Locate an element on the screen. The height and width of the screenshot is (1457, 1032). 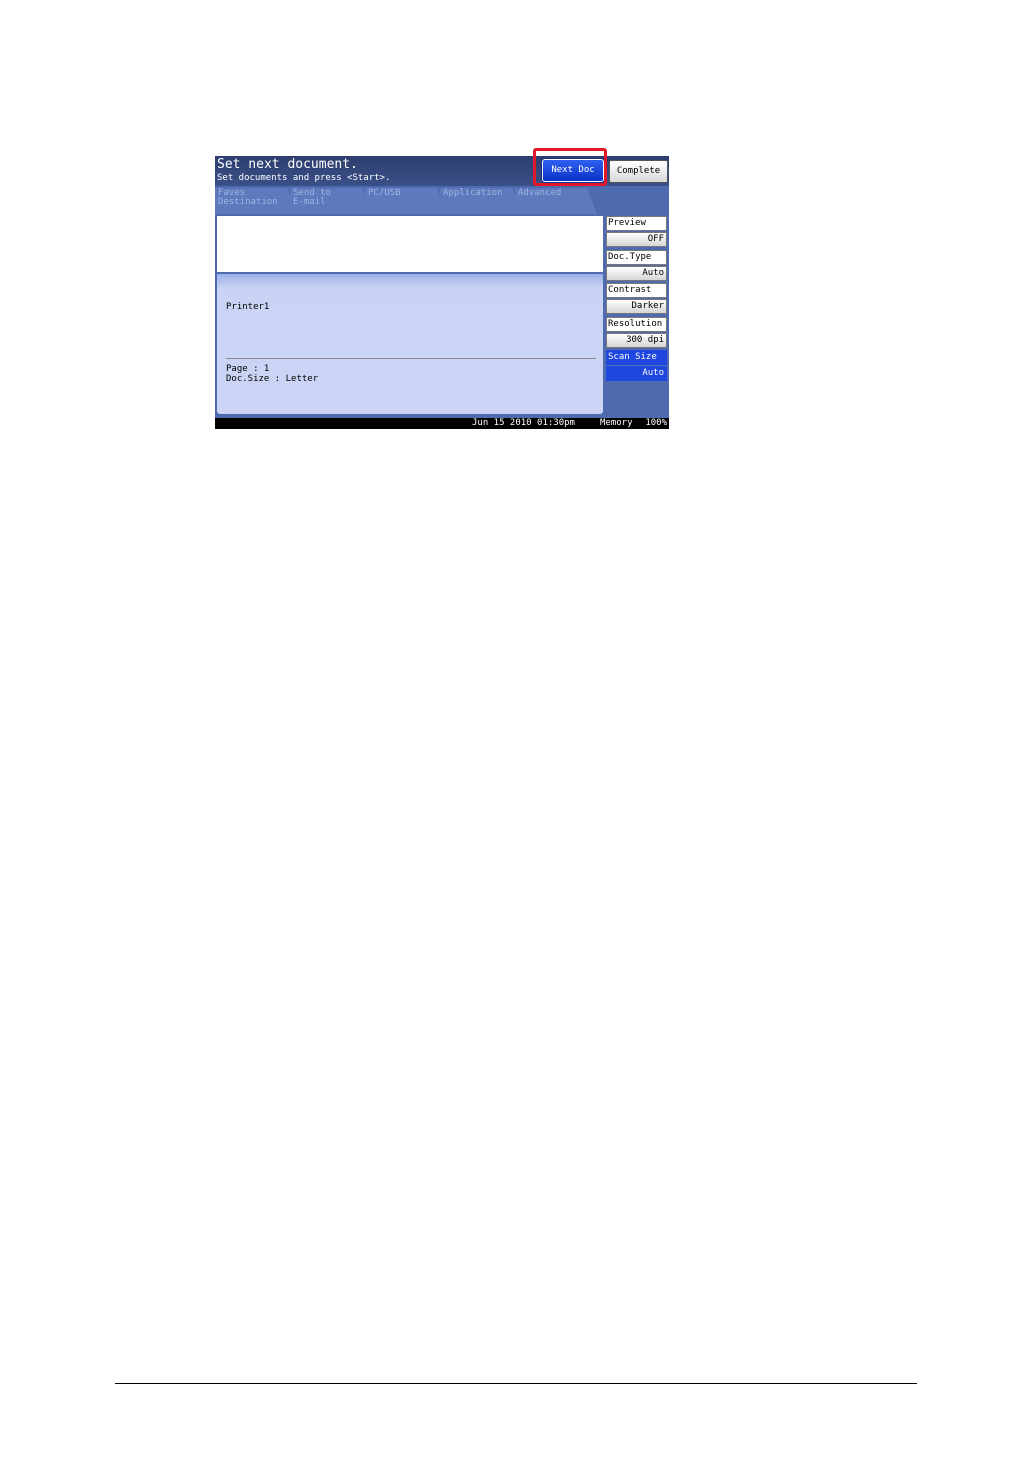
screen-subtitle: Set documents and press <Start>. is located at coordinates (304, 178).